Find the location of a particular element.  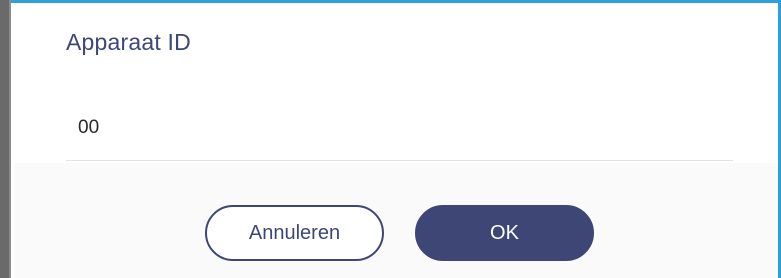

frame-left-edge is located at coordinates (5, 139).